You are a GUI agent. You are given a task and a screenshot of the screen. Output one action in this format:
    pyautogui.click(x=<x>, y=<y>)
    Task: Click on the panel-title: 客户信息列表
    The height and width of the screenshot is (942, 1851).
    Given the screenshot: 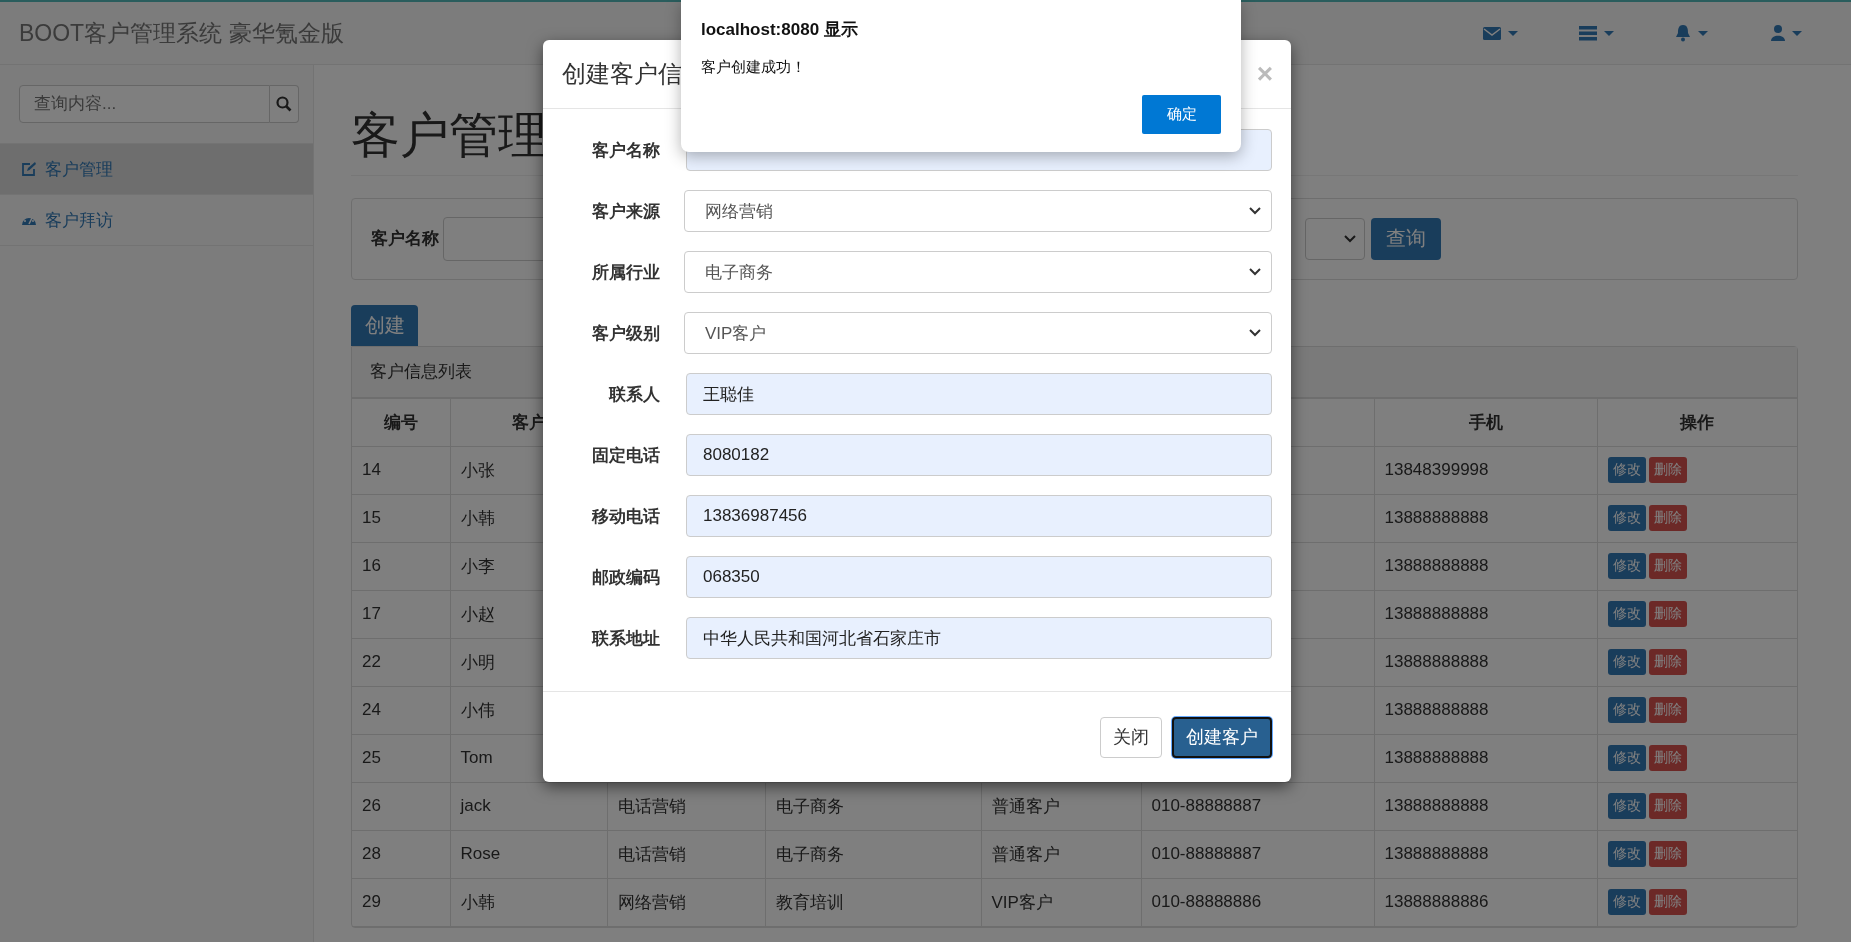 What is the action you would take?
    pyautogui.click(x=421, y=372)
    